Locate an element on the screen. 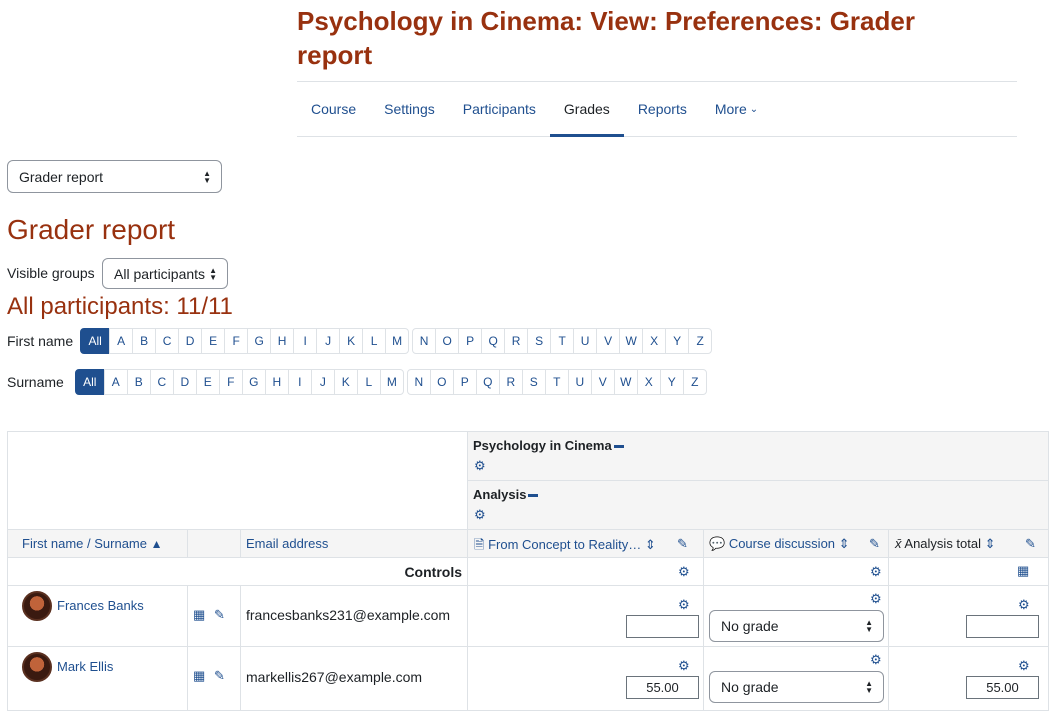 This screenshot has width=1049, height=711. calculator-icon: ▦ is located at coordinates (1023, 570).